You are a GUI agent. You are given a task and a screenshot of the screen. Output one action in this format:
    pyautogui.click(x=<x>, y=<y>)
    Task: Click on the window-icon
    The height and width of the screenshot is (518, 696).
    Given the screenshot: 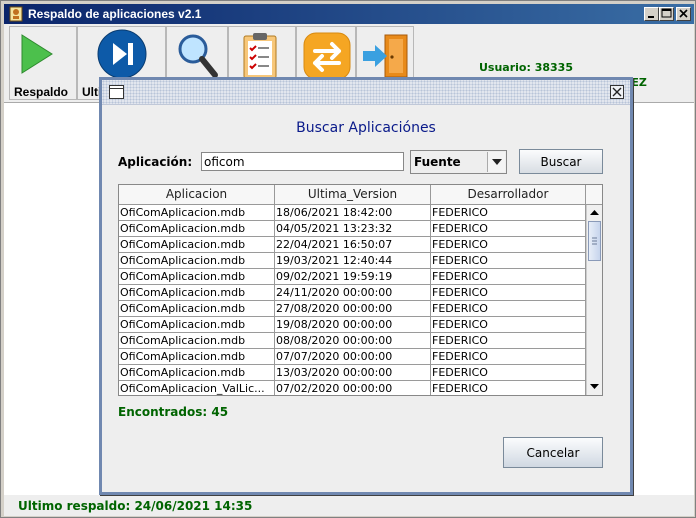 What is the action you would take?
    pyautogui.click(x=116, y=92)
    